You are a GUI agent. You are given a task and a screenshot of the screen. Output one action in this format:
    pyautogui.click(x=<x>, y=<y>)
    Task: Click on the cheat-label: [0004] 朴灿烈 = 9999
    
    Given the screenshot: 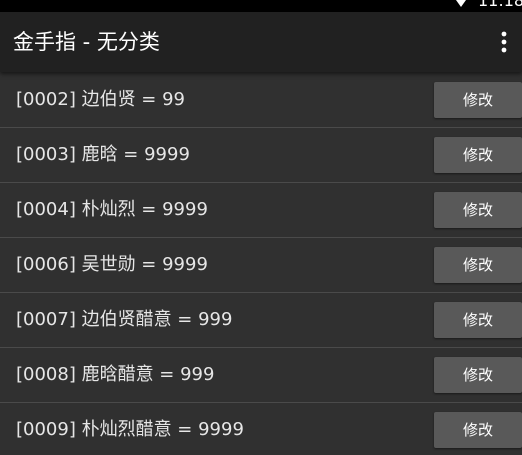 What is the action you would take?
    pyautogui.click(x=112, y=210)
    